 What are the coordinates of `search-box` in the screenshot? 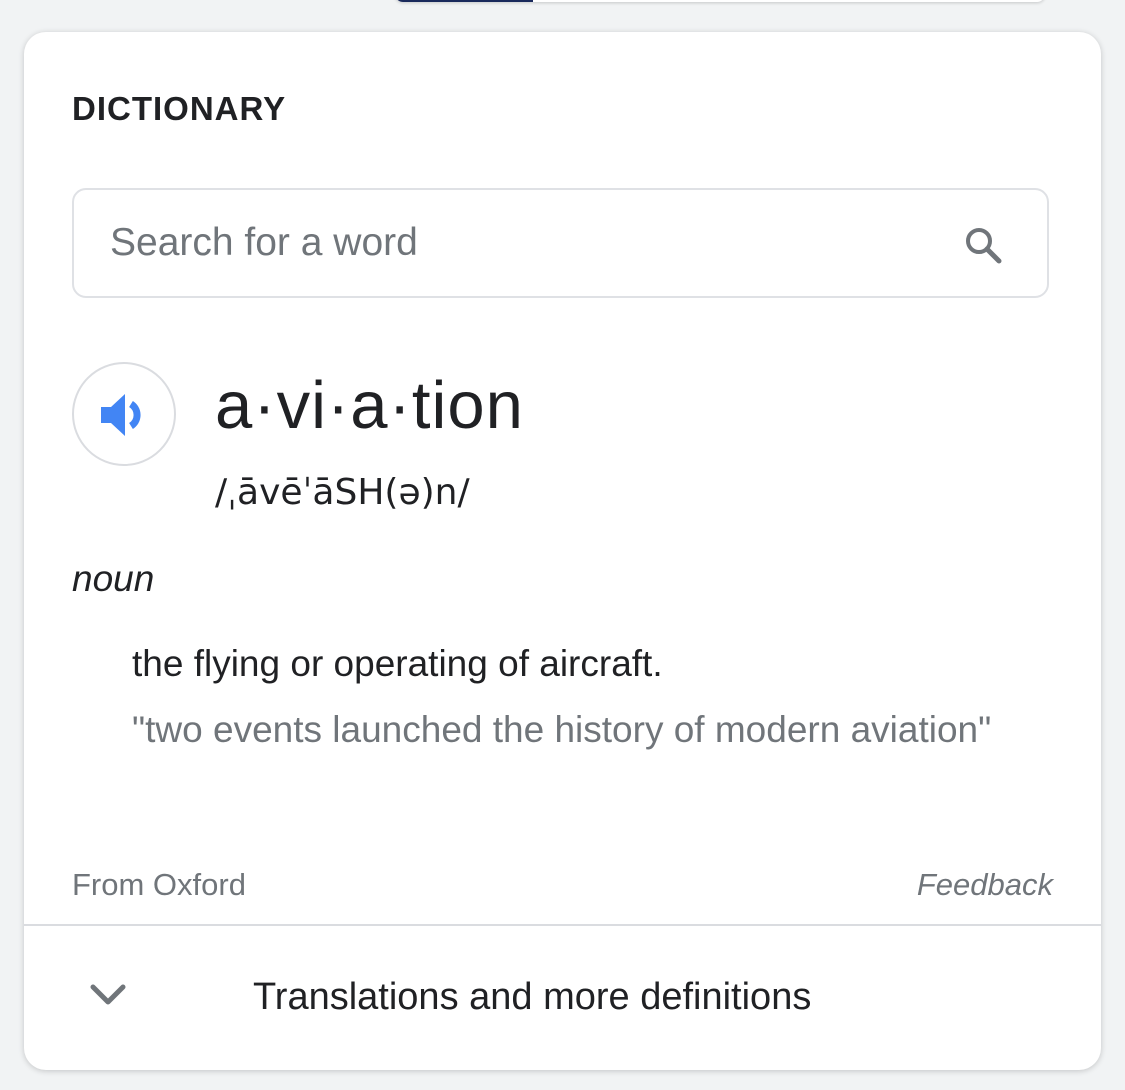 It's located at (560, 243).